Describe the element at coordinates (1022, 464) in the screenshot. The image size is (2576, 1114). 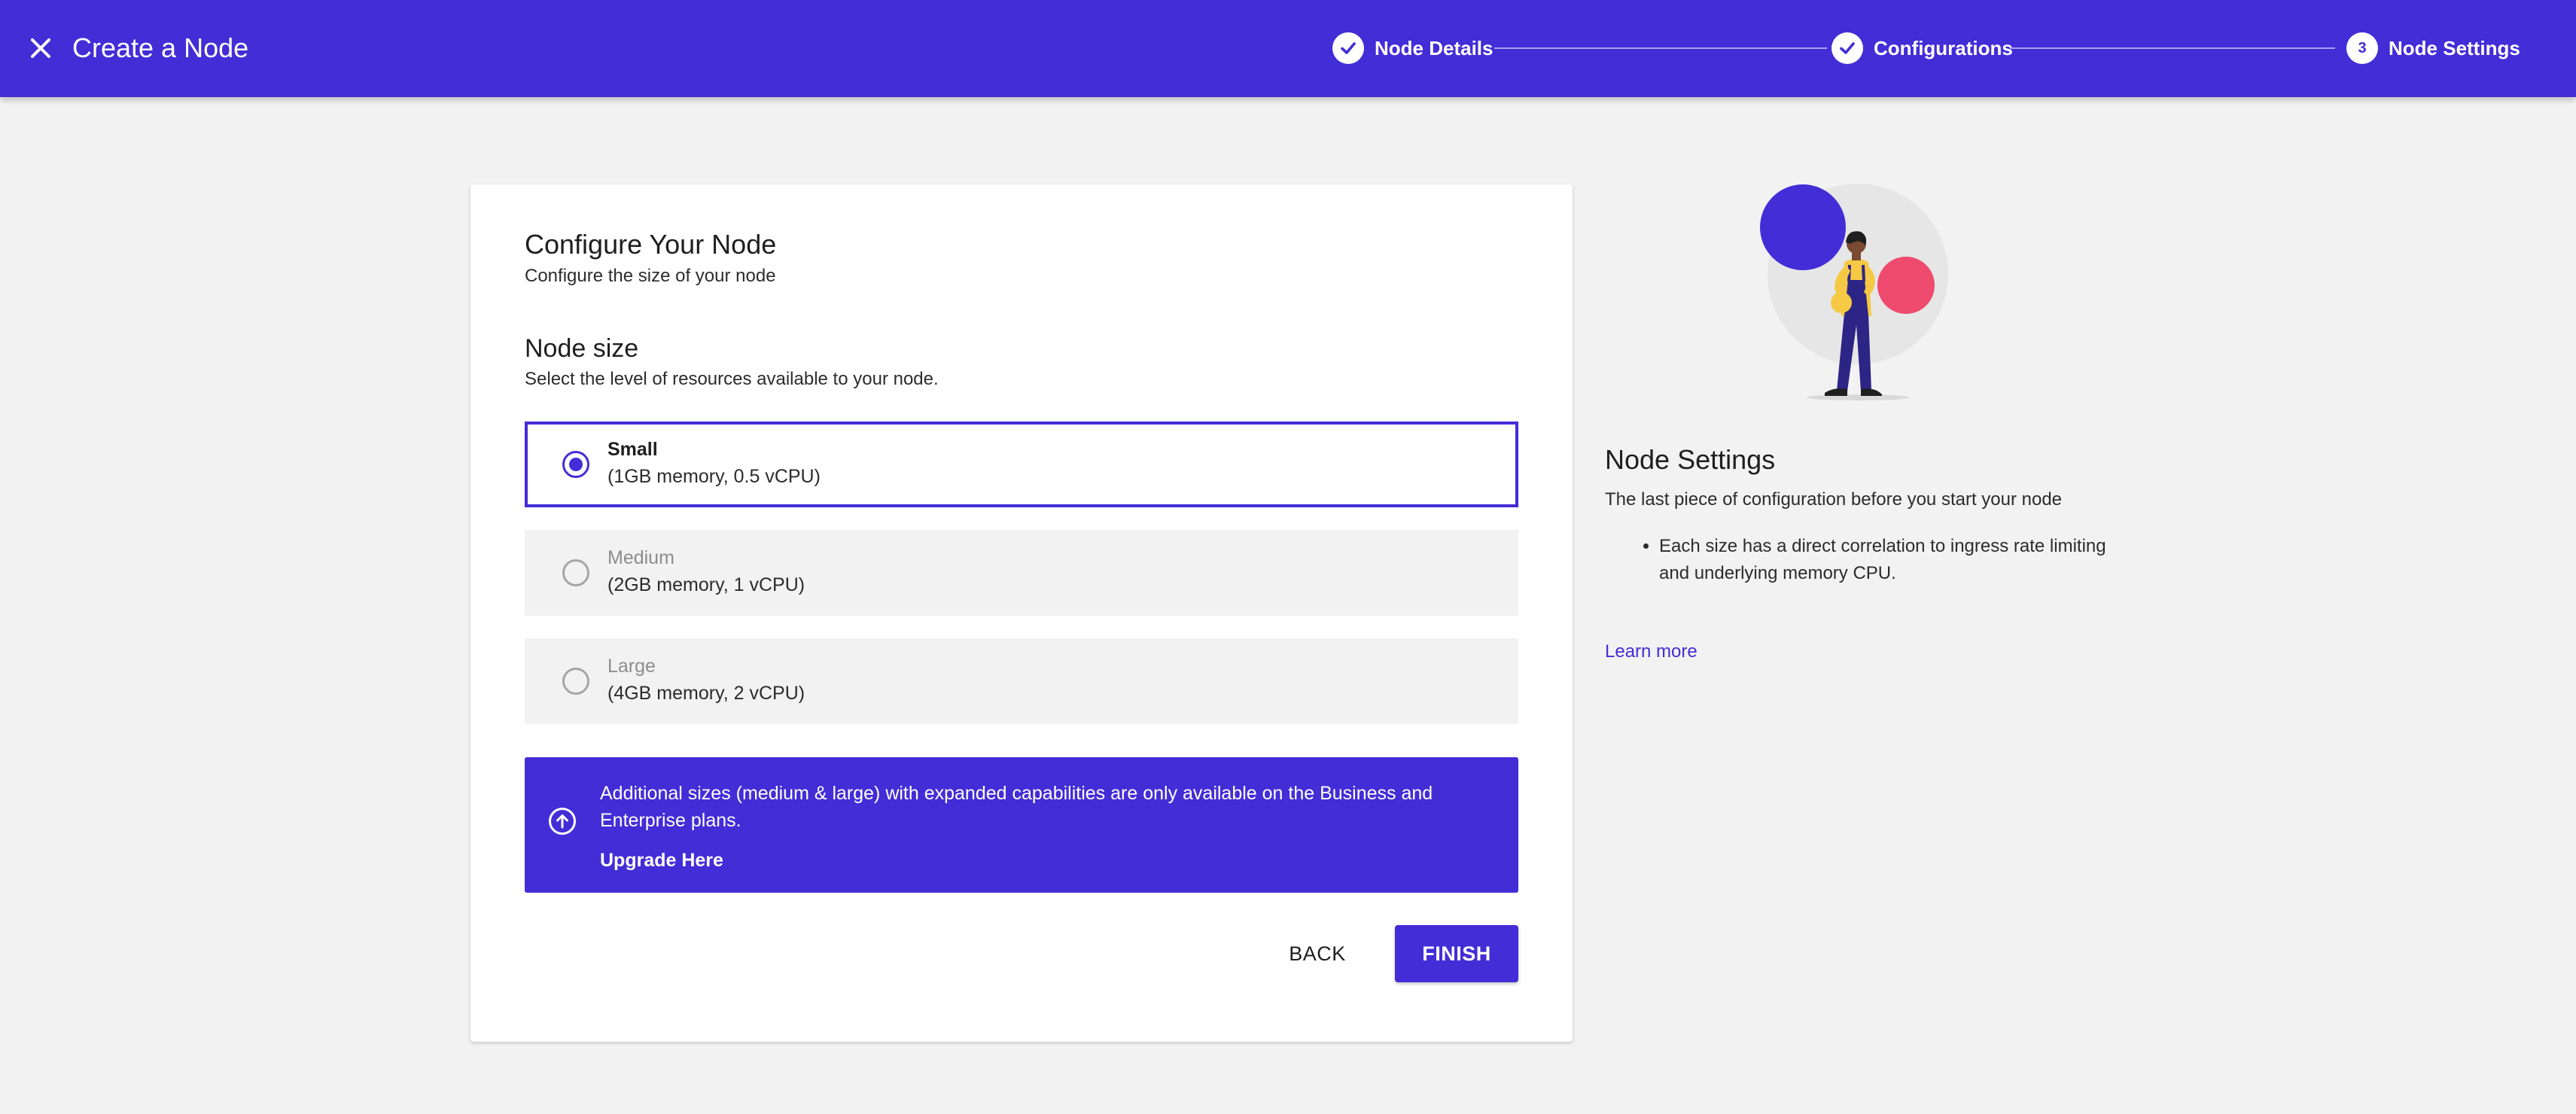
I see `size-option-small: Small (1GB memory, 0.5 vCPU)` at that location.